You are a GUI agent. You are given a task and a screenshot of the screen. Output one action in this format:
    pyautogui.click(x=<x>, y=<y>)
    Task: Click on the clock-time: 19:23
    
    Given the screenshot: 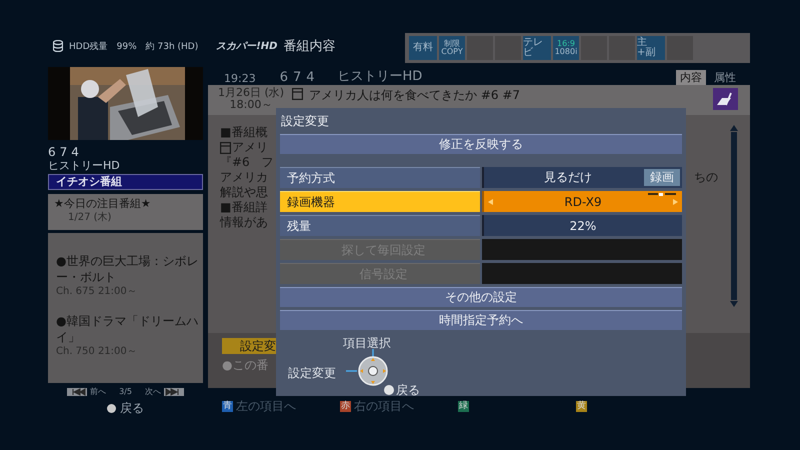 What is the action you would take?
    pyautogui.click(x=240, y=78)
    